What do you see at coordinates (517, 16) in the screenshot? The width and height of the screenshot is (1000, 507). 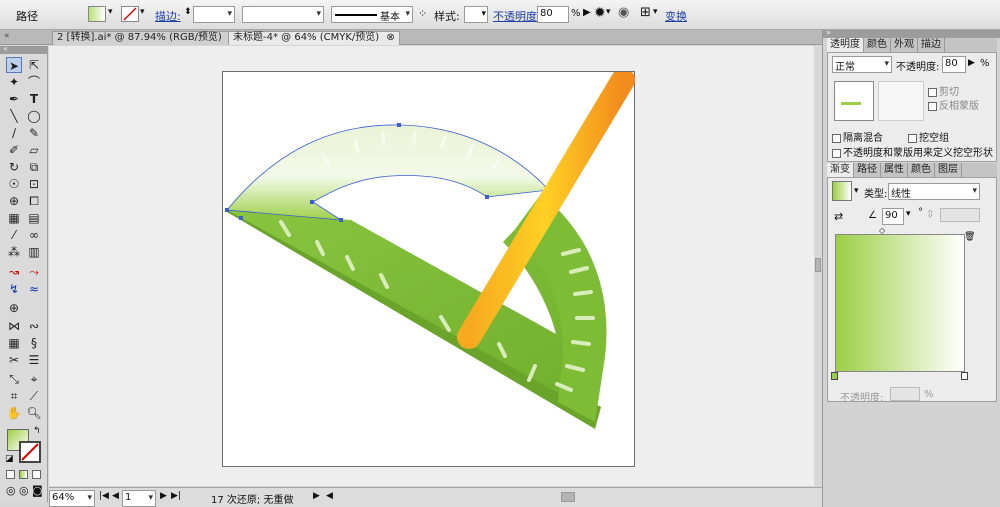 I see `opacity-link: 不透明度:` at bounding box center [517, 16].